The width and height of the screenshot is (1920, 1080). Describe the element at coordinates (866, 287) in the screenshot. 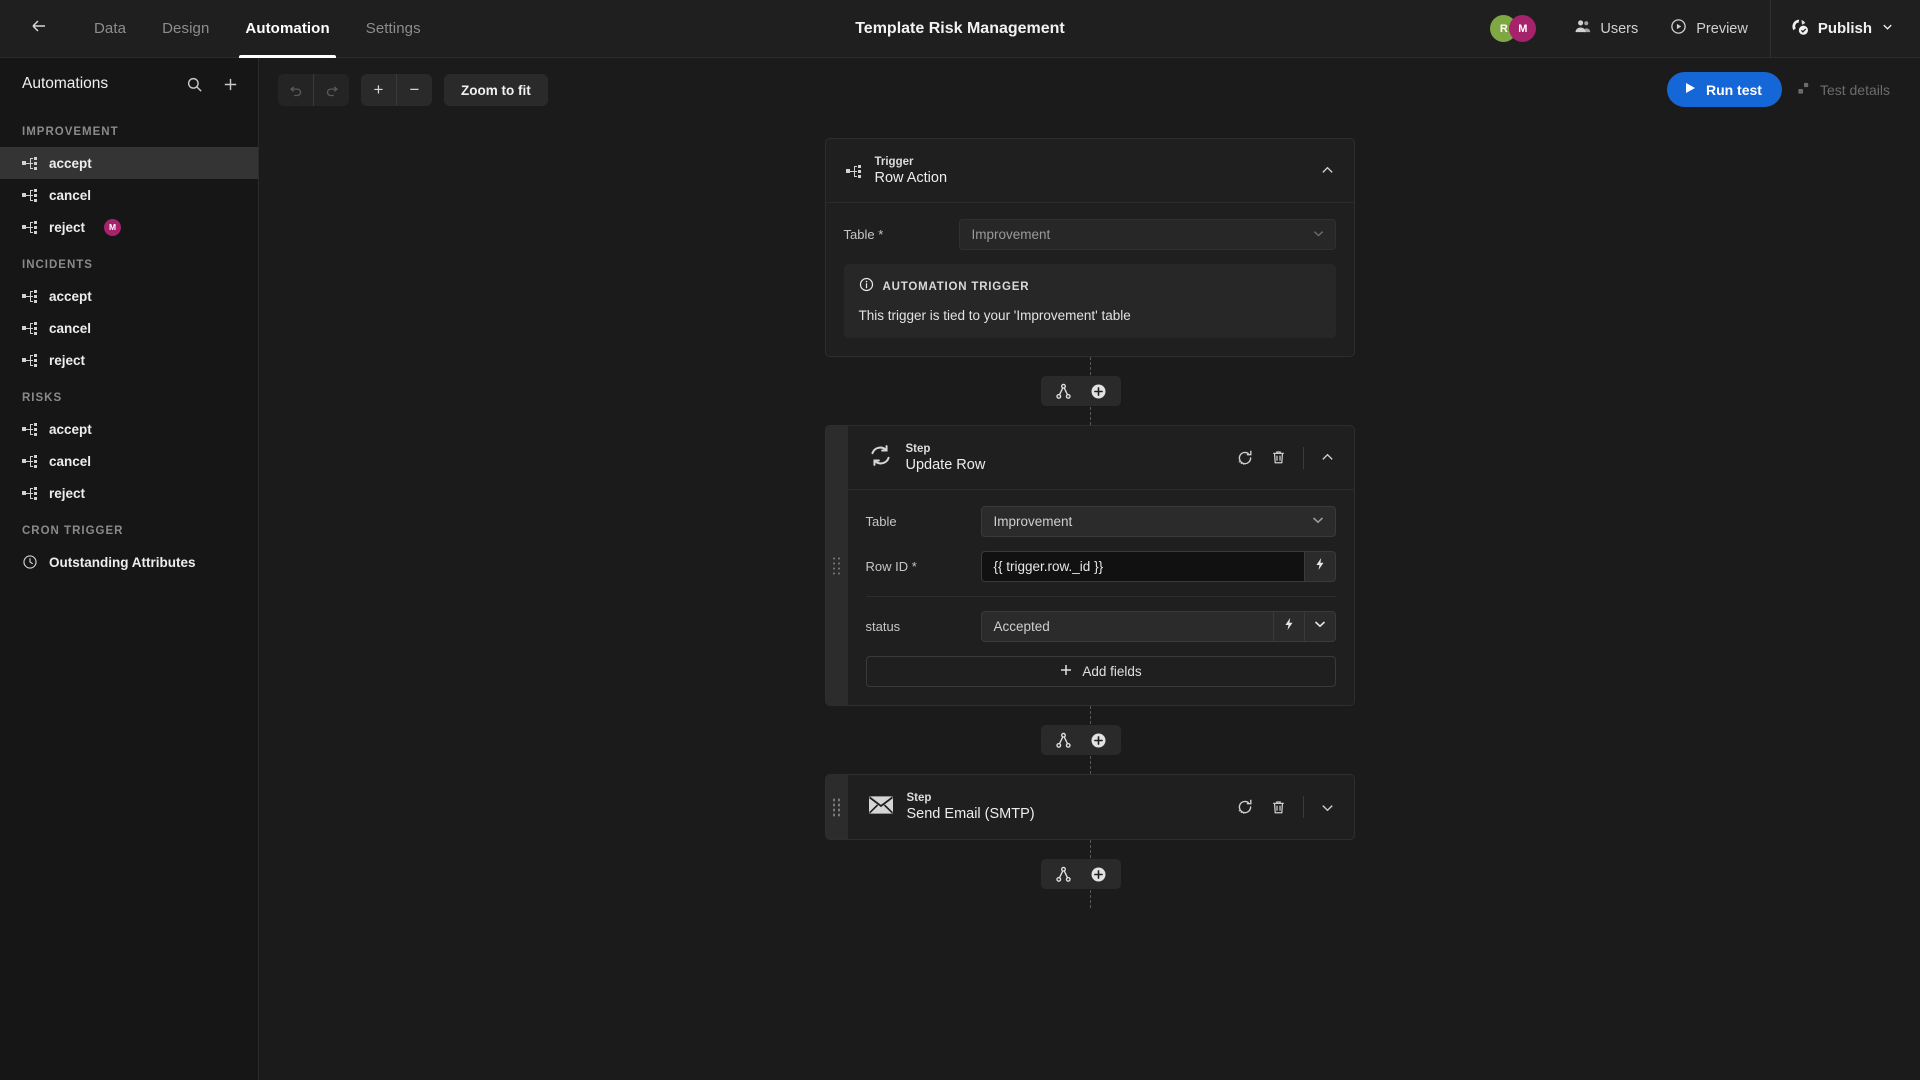

I see `info-icon` at that location.